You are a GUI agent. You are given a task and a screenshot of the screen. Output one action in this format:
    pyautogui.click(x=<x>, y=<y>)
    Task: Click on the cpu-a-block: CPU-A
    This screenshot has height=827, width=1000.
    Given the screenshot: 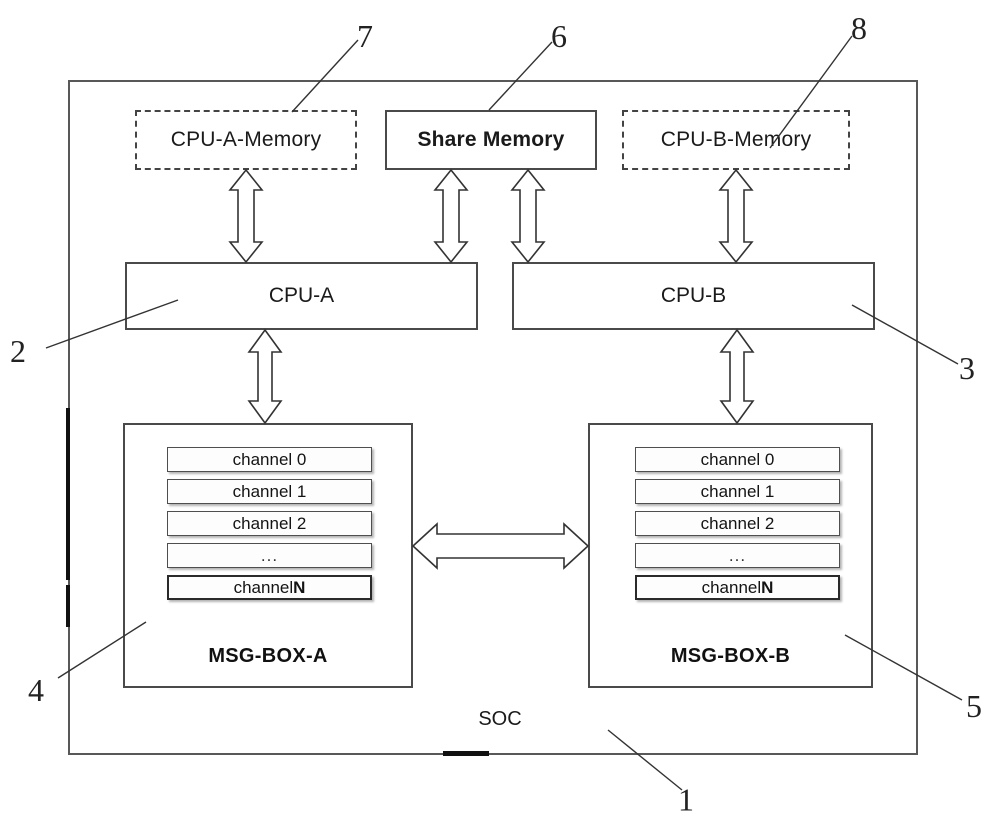 What is the action you would take?
    pyautogui.click(x=301, y=296)
    